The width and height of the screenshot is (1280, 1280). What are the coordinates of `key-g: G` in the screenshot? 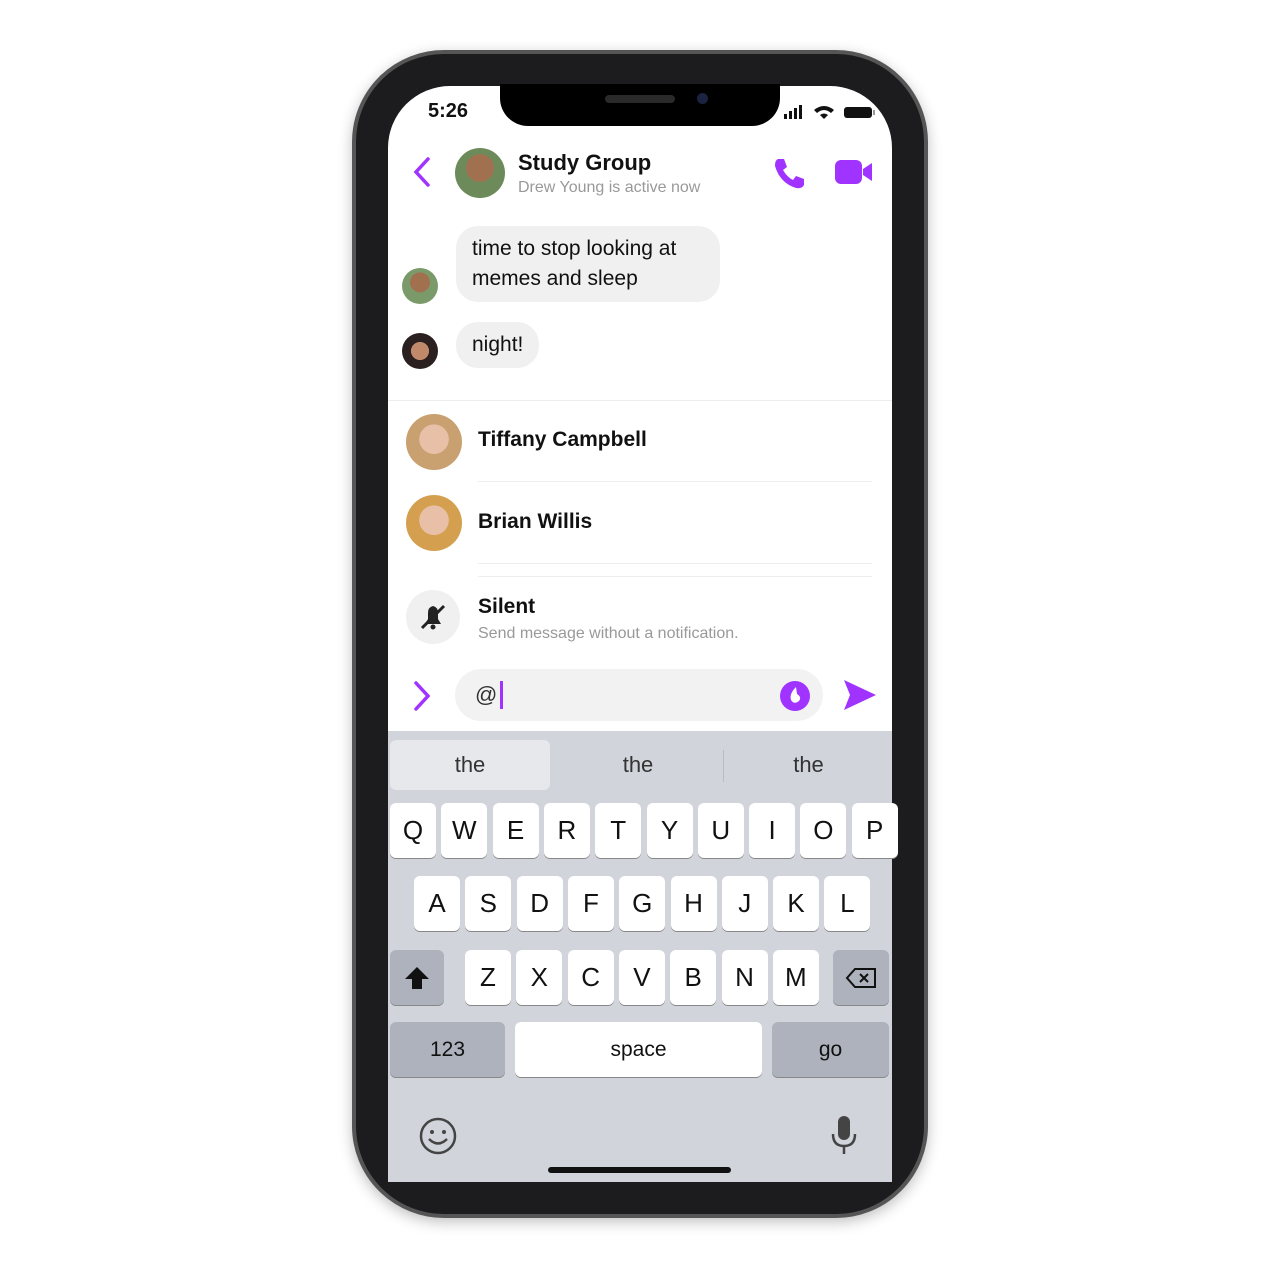 It's located at (642, 903).